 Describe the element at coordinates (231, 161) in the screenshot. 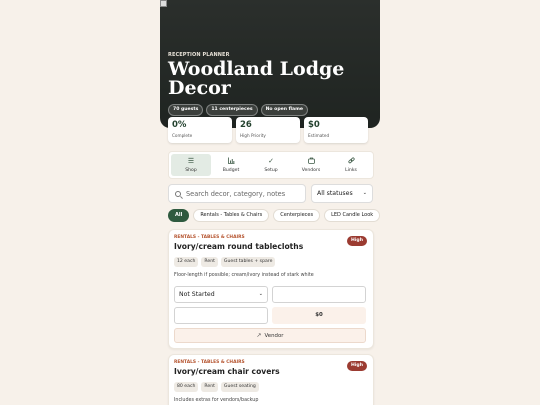

I see `bar-chart-icon` at that location.